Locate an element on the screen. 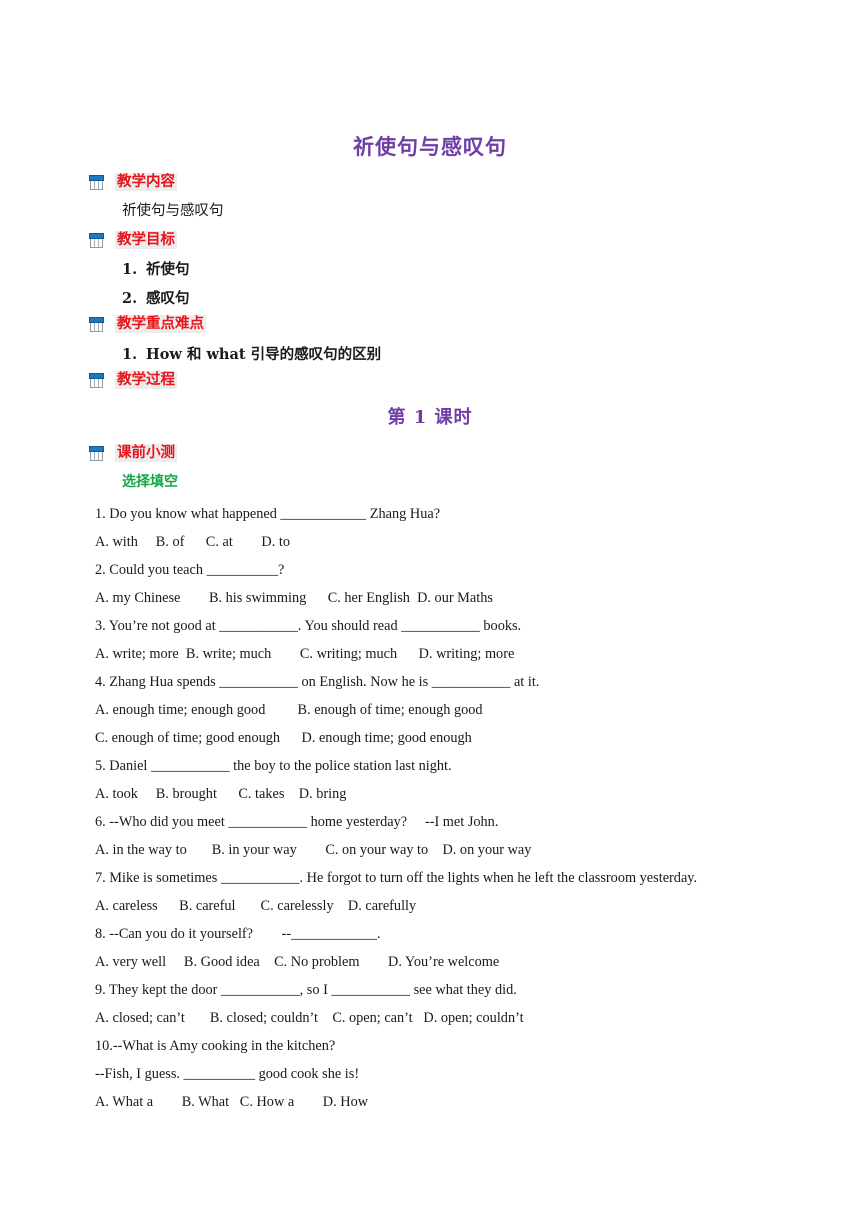 The height and width of the screenshot is (1216, 860). difficulty-item-1: 1. How 和 what 引导的感叹句的区别 is located at coordinates (251, 353).